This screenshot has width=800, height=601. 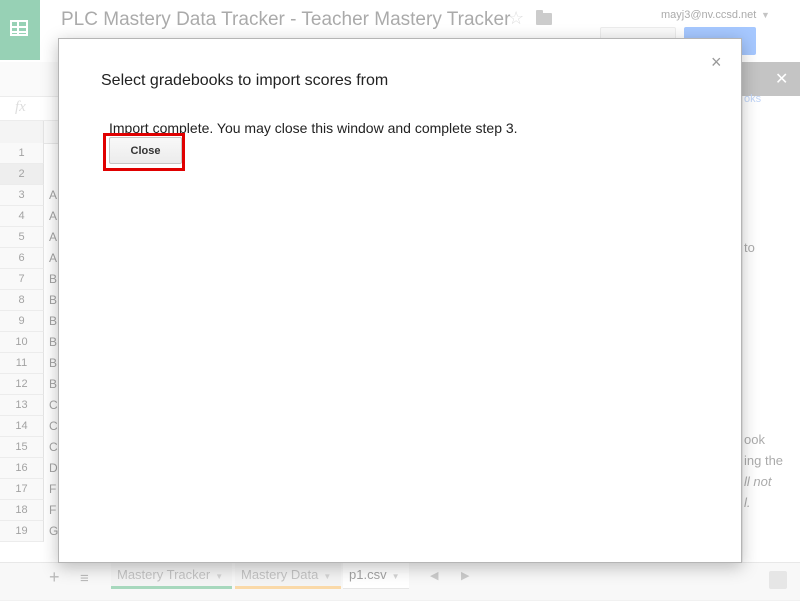 What do you see at coordinates (145, 150) in the screenshot?
I see `close-button: Close` at bounding box center [145, 150].